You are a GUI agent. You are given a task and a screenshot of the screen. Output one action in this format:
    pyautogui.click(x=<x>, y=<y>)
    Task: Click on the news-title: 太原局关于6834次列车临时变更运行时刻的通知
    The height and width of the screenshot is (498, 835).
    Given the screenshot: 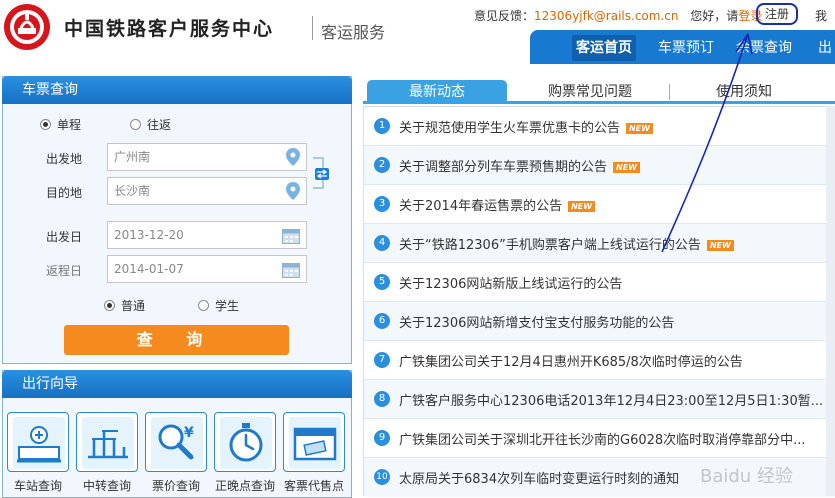 What is the action you would take?
    pyautogui.click(x=539, y=477)
    